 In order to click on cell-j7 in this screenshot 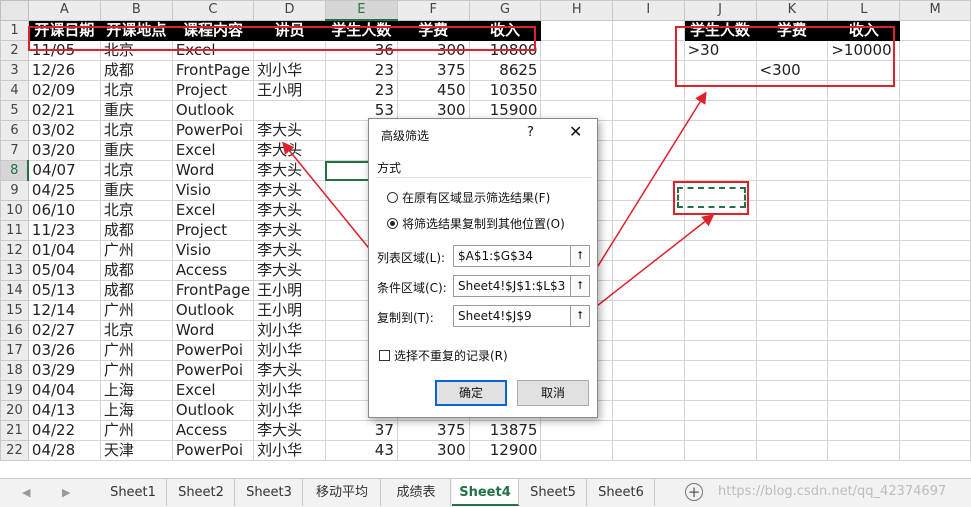, I will do `click(720, 150)`.